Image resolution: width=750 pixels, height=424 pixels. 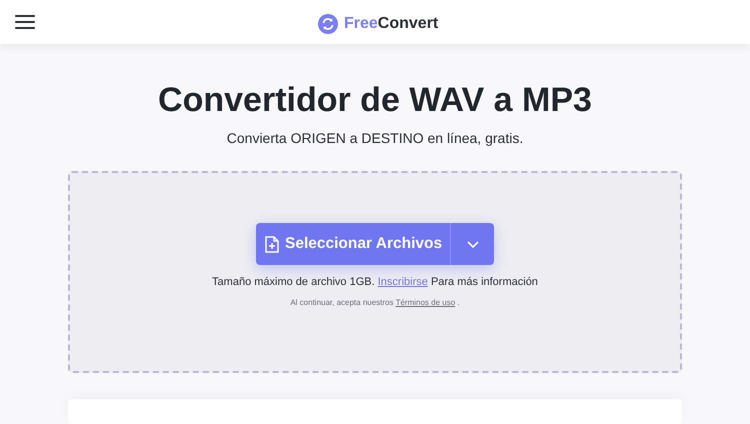 I want to click on terms-notice: Al continuar, acepta nuestros Términos de uso ., so click(x=375, y=302).